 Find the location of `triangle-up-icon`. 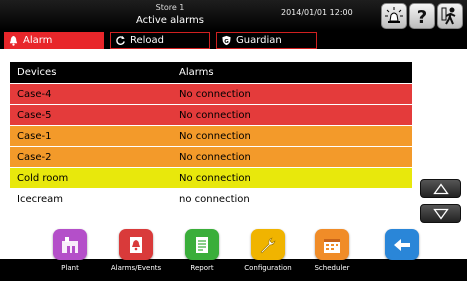

triangle-up-icon is located at coordinates (440, 188).